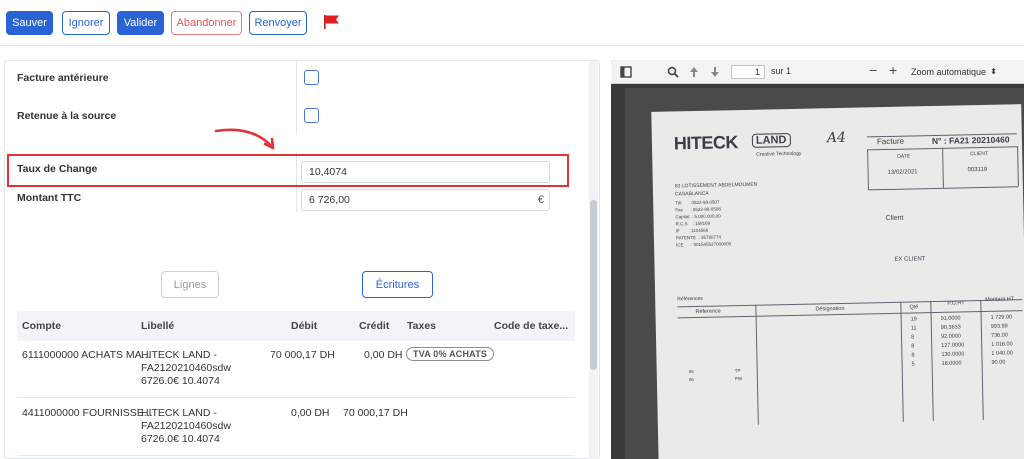 This screenshot has width=1024, height=459. What do you see at coordinates (902, 172) in the screenshot?
I see `doc-date-value: 13/02/2021` at bounding box center [902, 172].